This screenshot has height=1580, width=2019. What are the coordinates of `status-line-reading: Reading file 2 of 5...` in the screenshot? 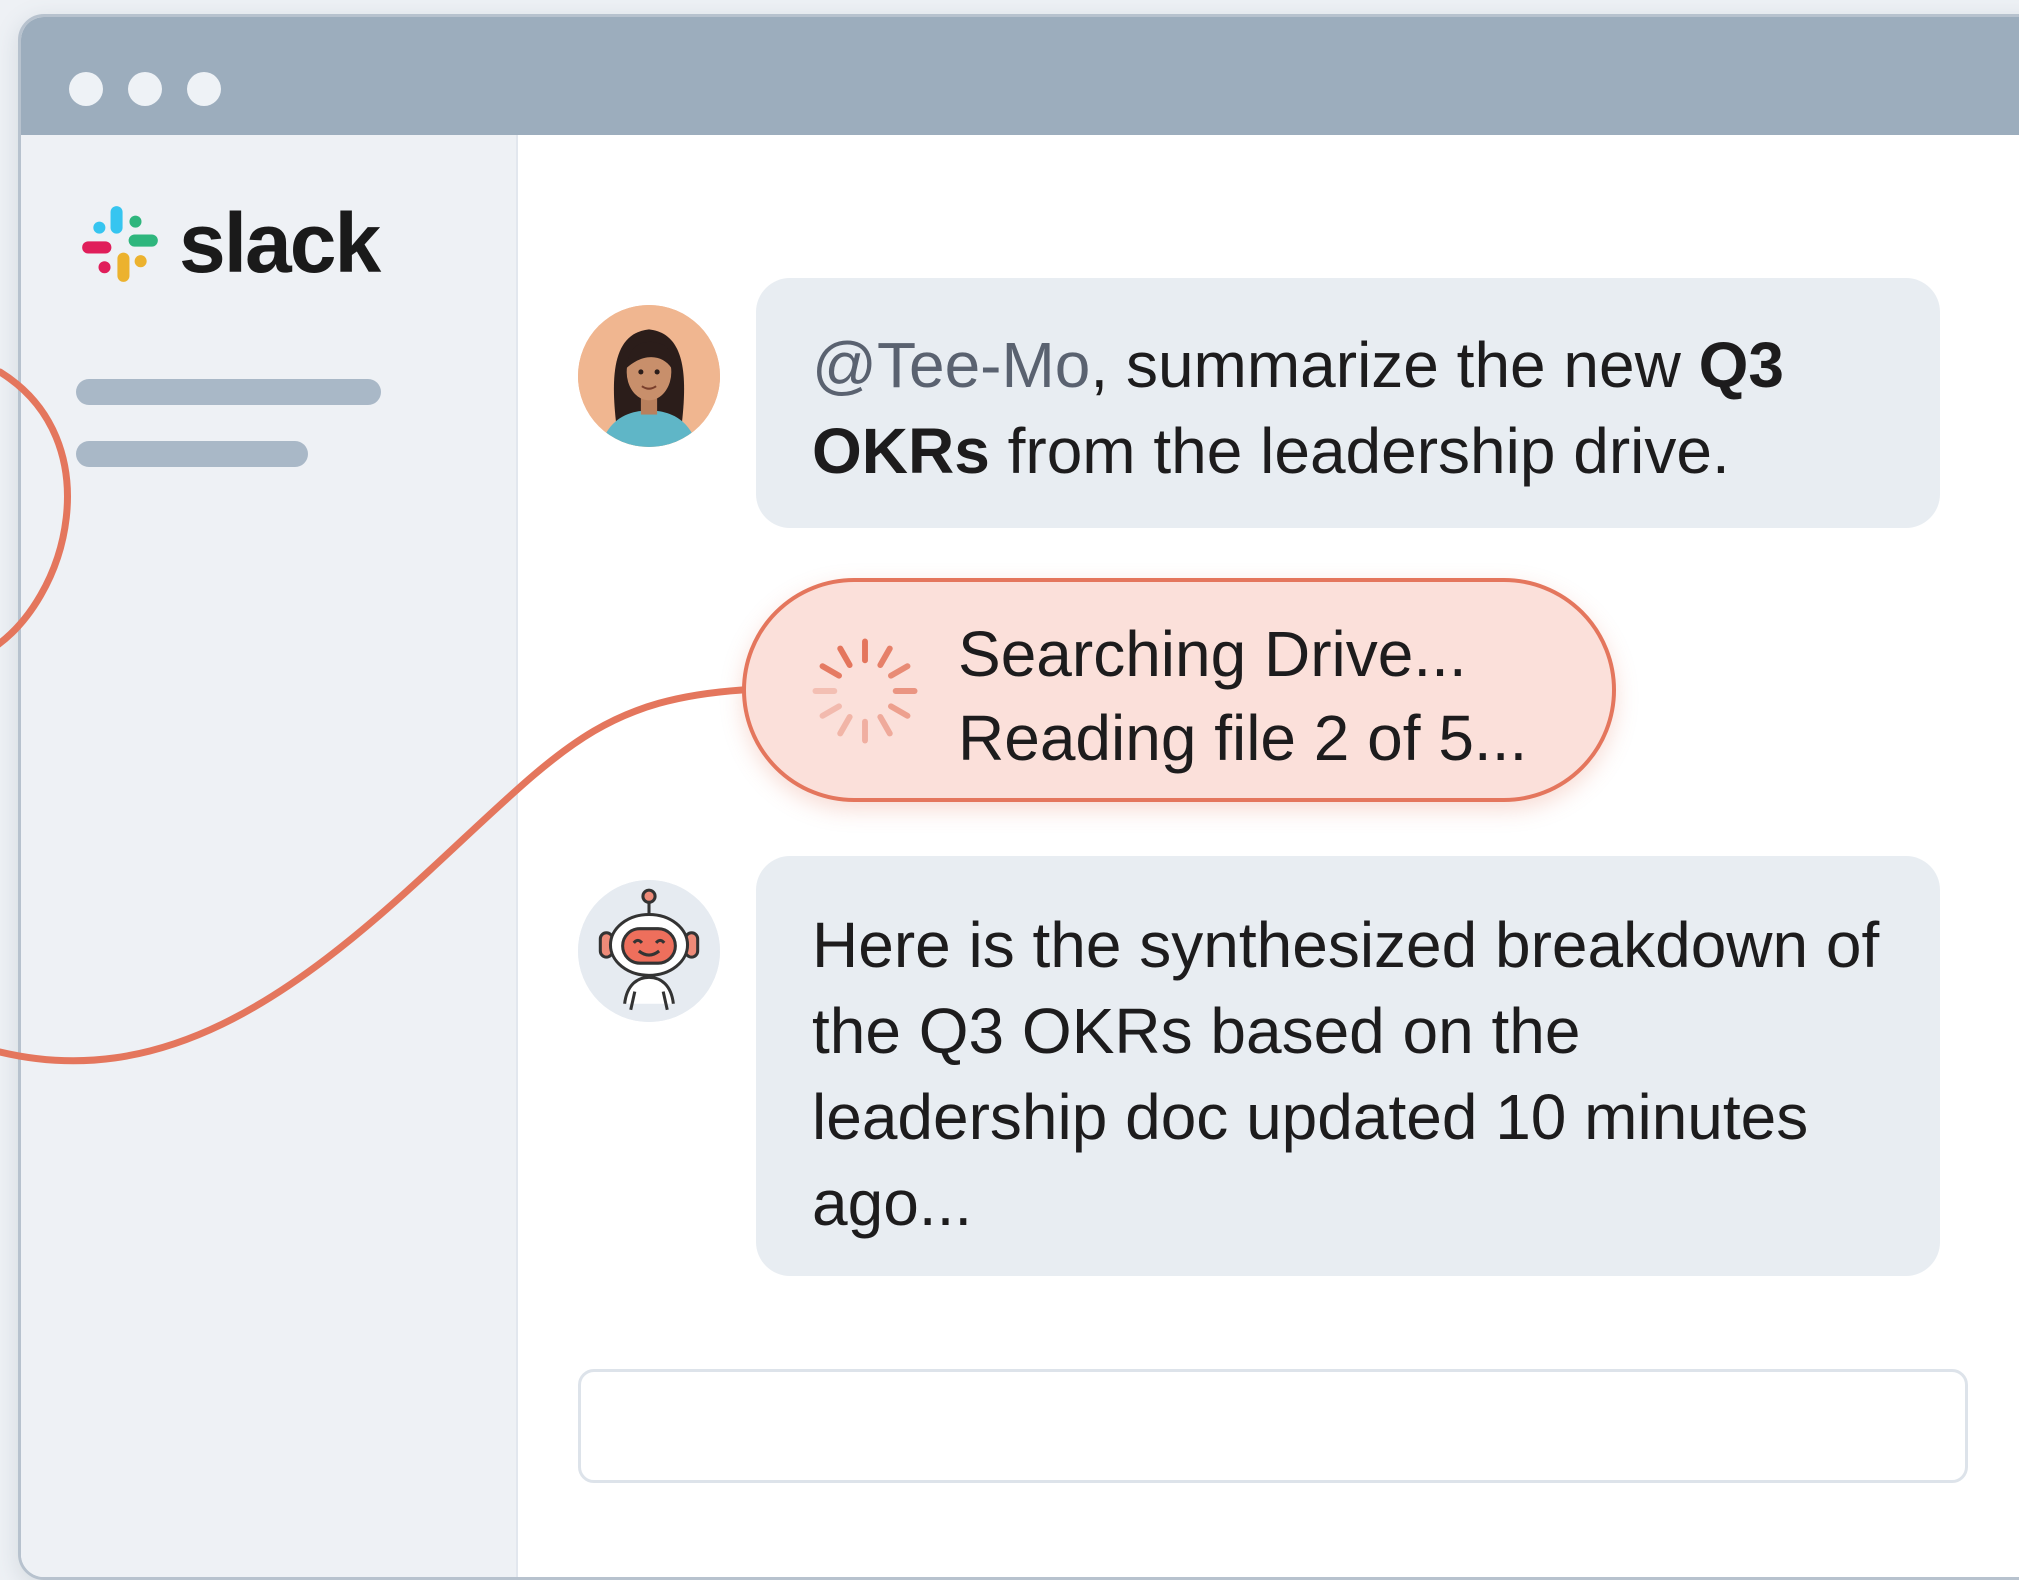 It's located at (1243, 738).